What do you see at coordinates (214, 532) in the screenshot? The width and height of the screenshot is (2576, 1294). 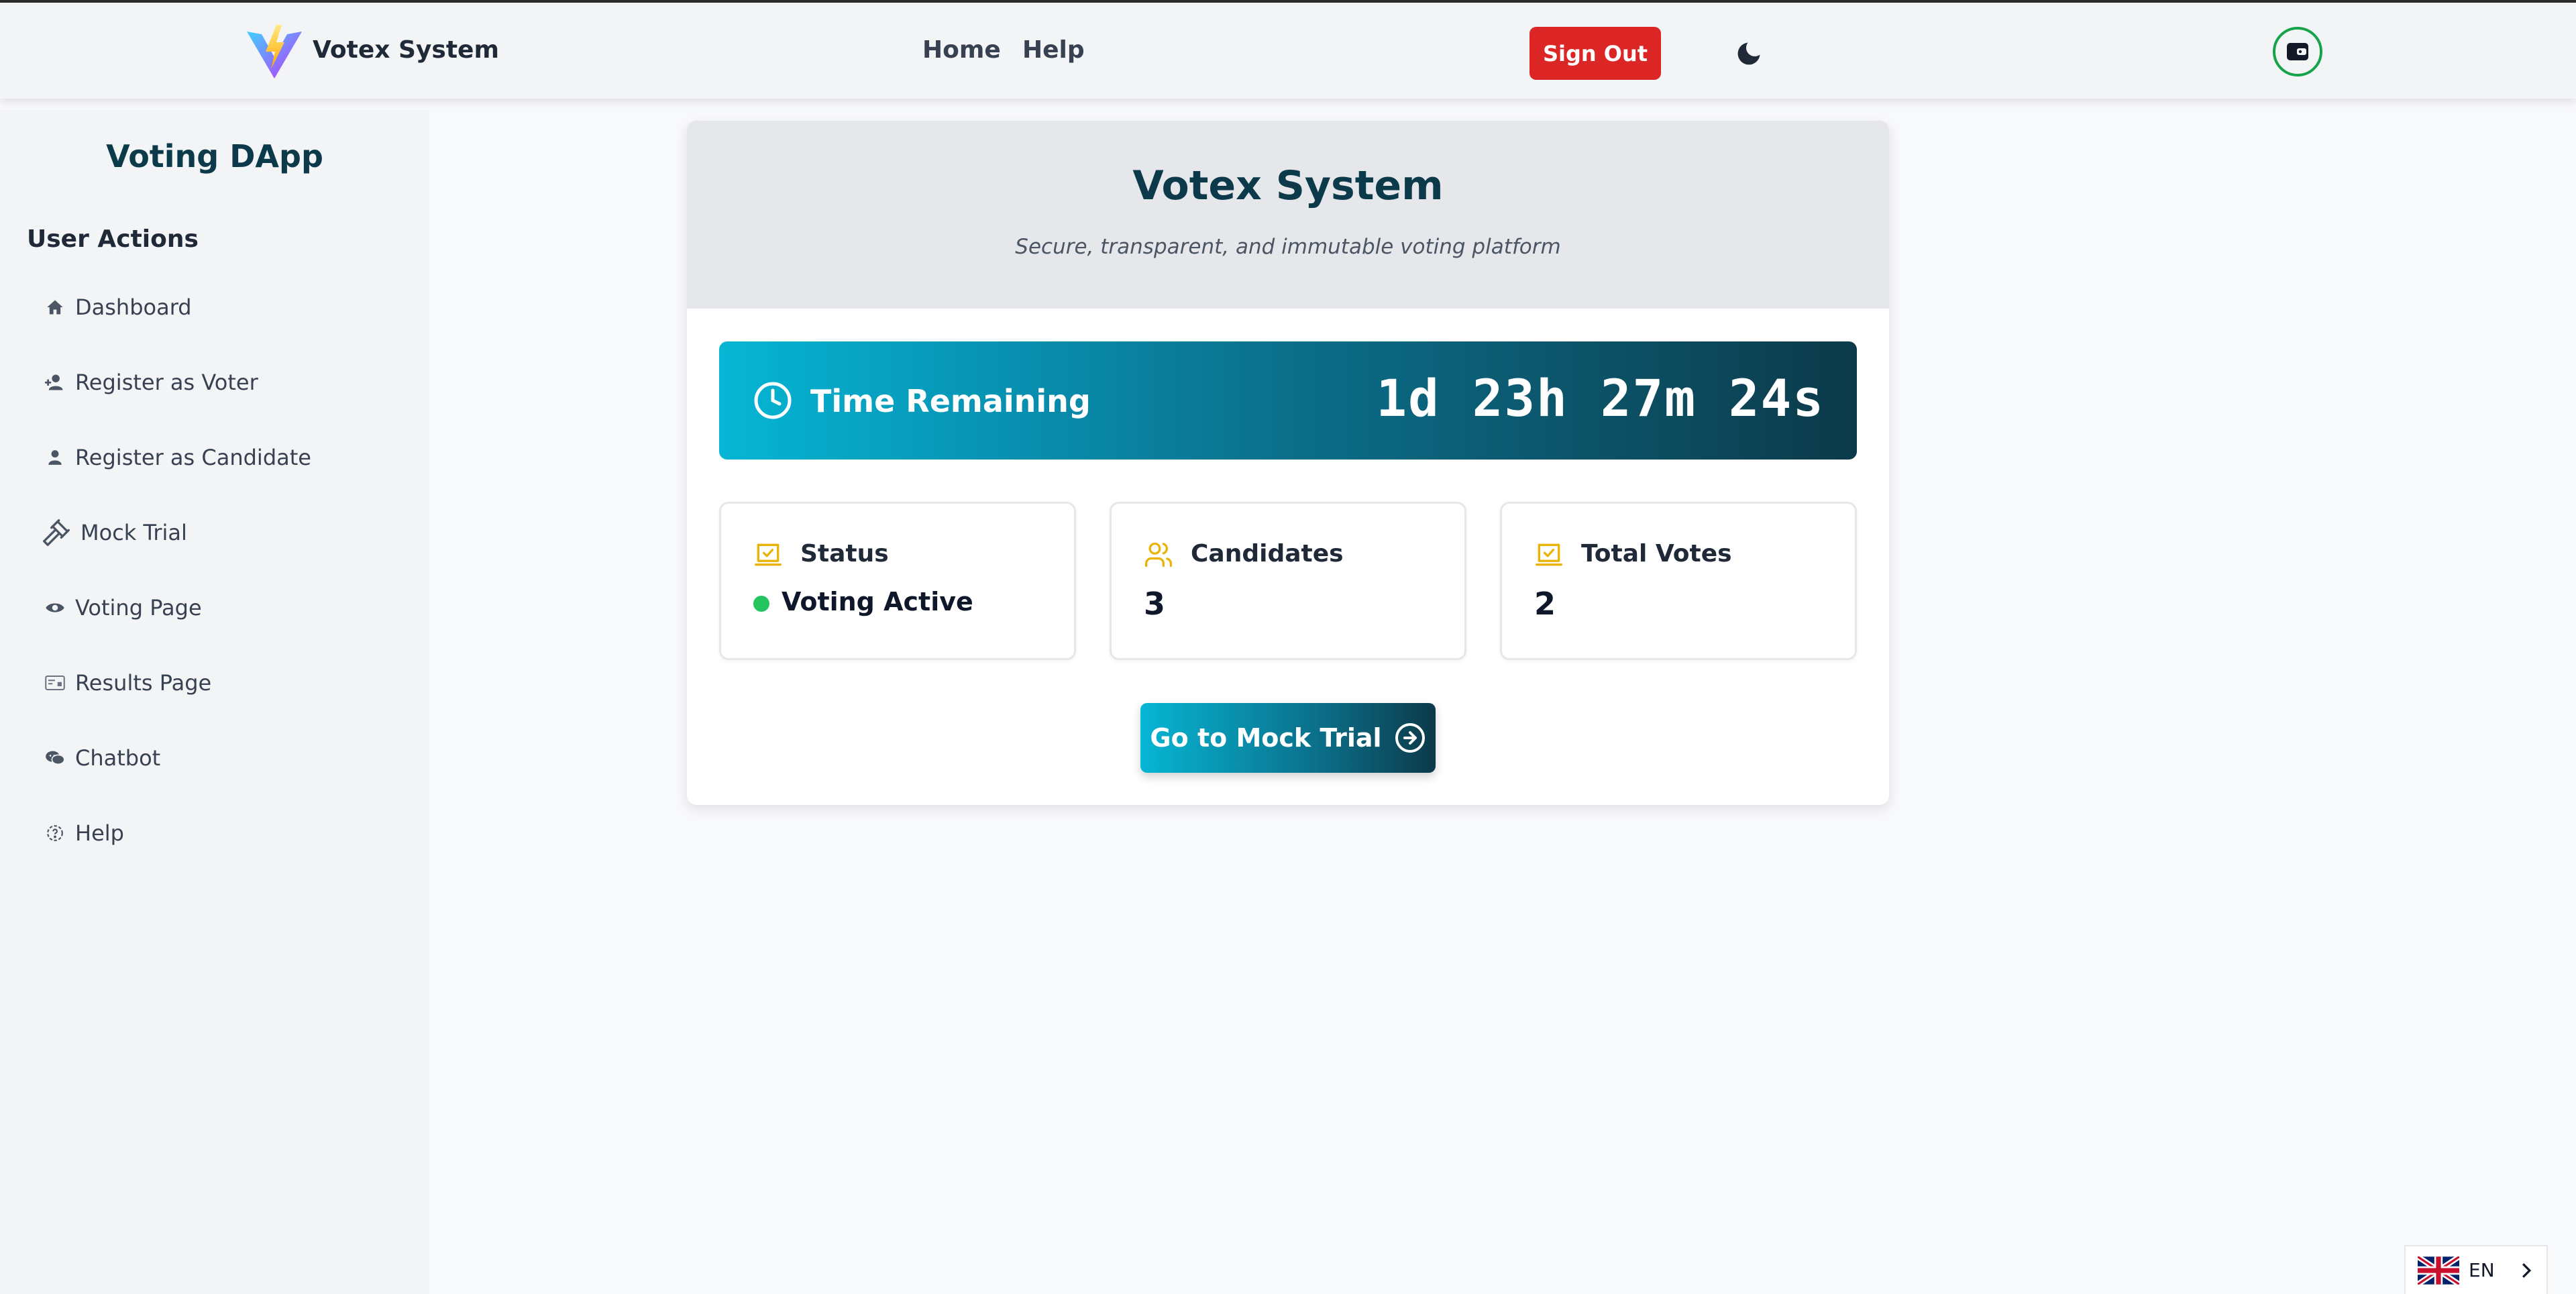 I see `sidebar-item-mock-trial: Mock Trial` at bounding box center [214, 532].